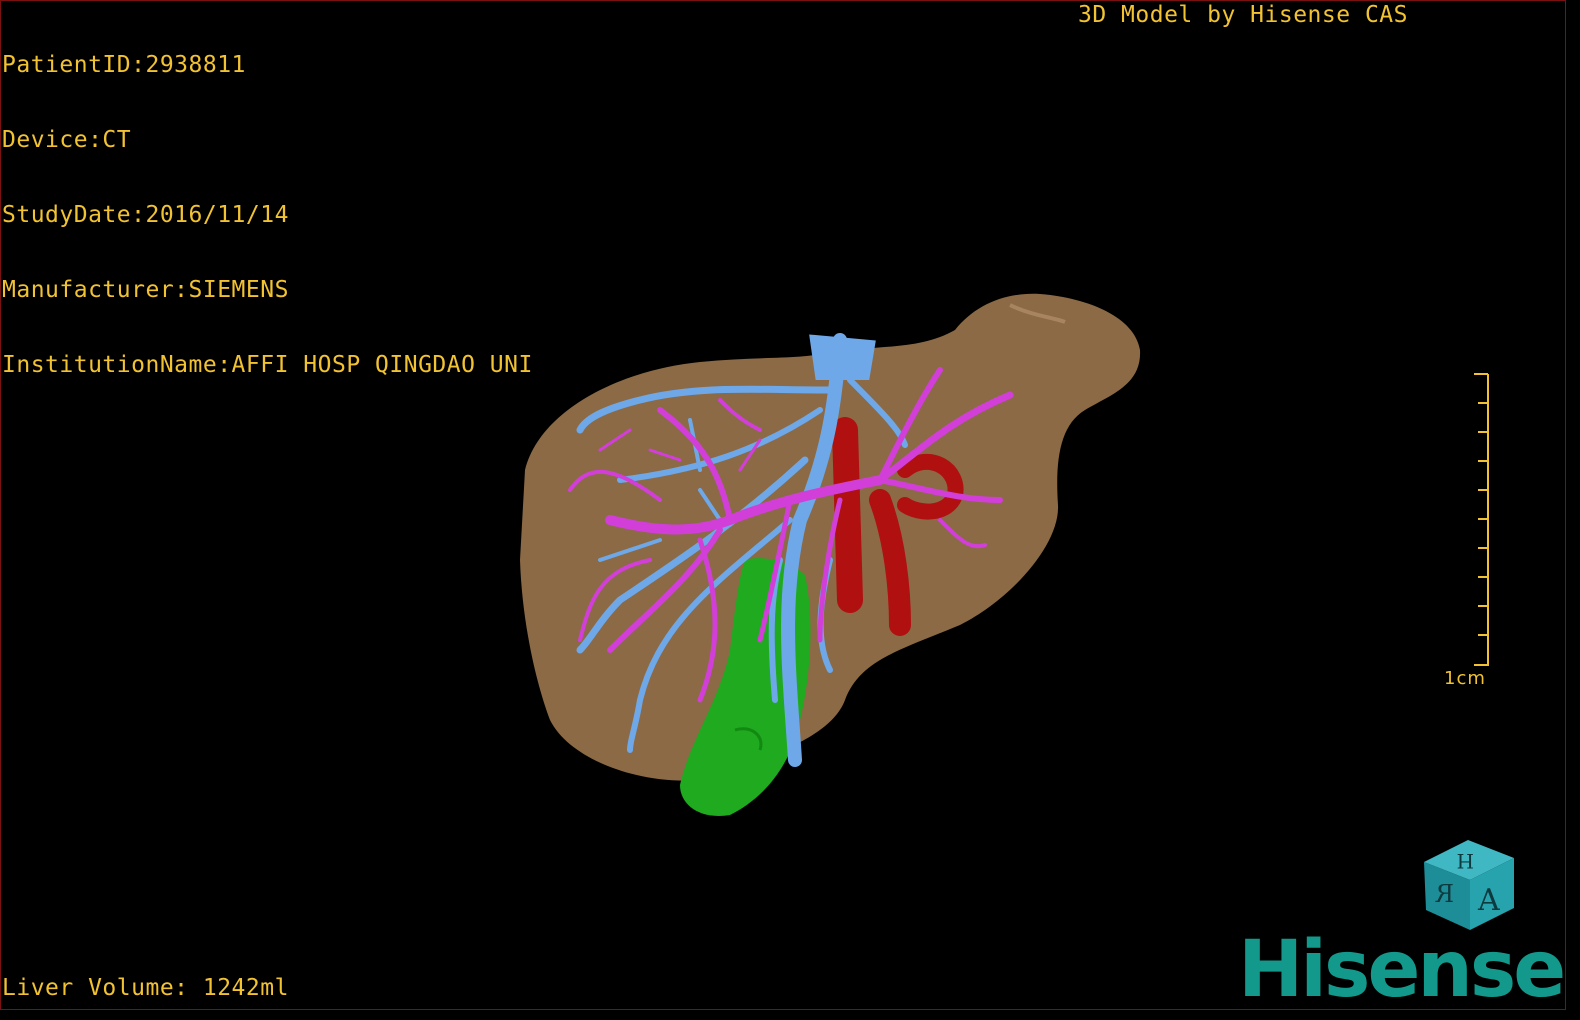 Image resolution: width=1580 pixels, height=1020 pixels. What do you see at coordinates (145, 290) in the screenshot?
I see `manufacturer-label: Manufacturer:SIEMENS` at bounding box center [145, 290].